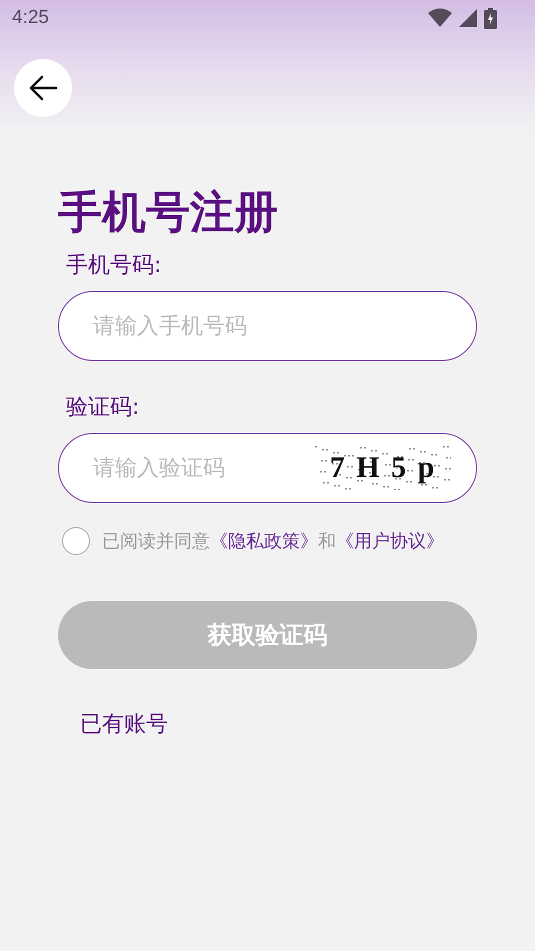 This screenshot has width=535, height=951. Describe the element at coordinates (43, 88) in the screenshot. I see `back-arrow-icon` at that location.